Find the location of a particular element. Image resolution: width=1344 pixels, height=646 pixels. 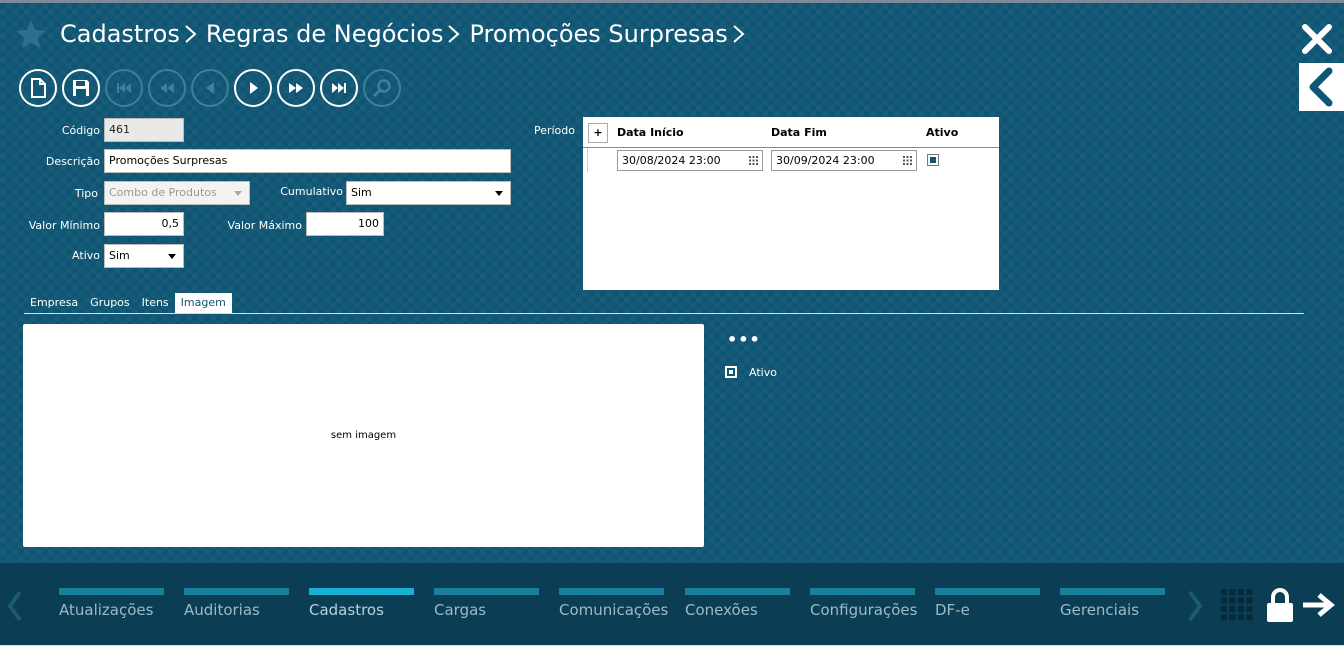

rewind-icon is located at coordinates (167, 88).